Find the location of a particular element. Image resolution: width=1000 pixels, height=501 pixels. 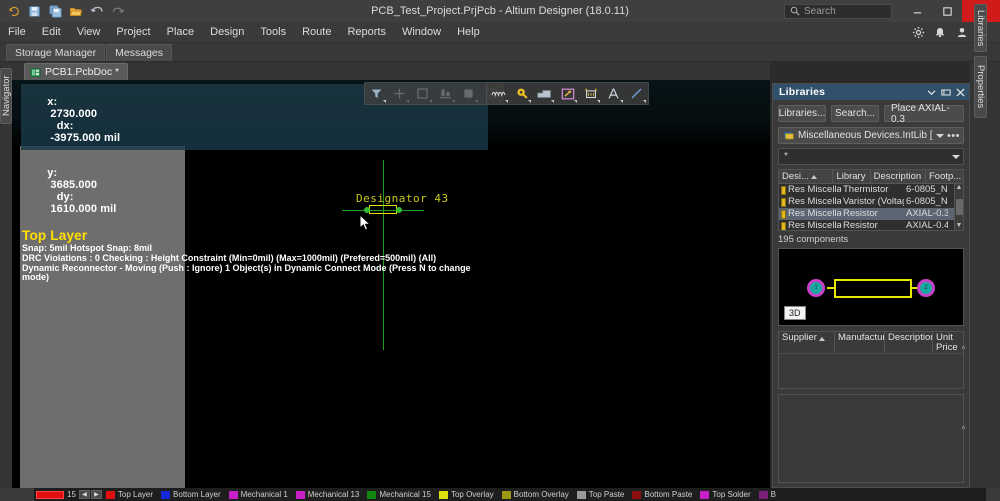

layer-tab-label: Top Layer is located at coordinates (135, 494).